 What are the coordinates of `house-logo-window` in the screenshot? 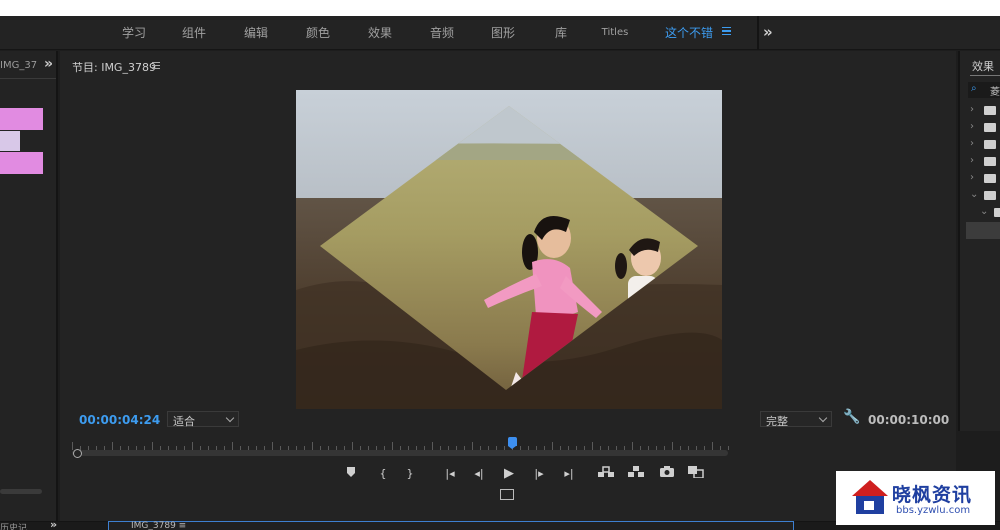 It's located at (869, 505).